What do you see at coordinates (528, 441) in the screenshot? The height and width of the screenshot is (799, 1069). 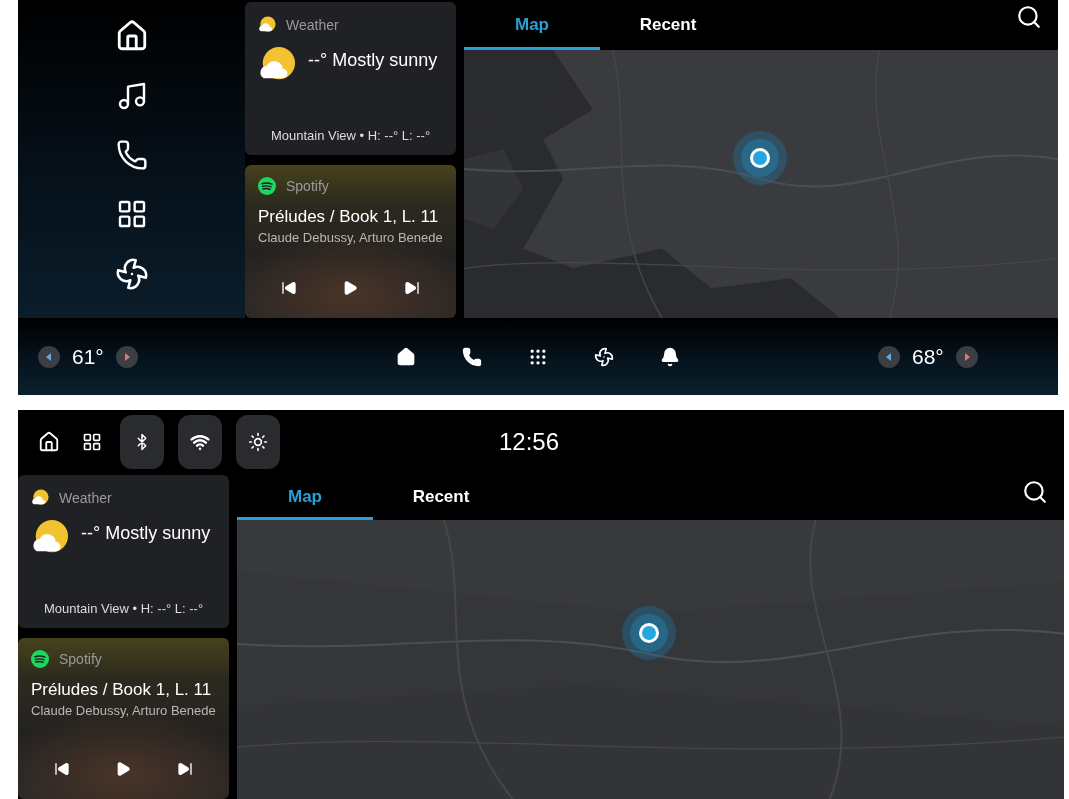 I see `clock: 12:56` at bounding box center [528, 441].